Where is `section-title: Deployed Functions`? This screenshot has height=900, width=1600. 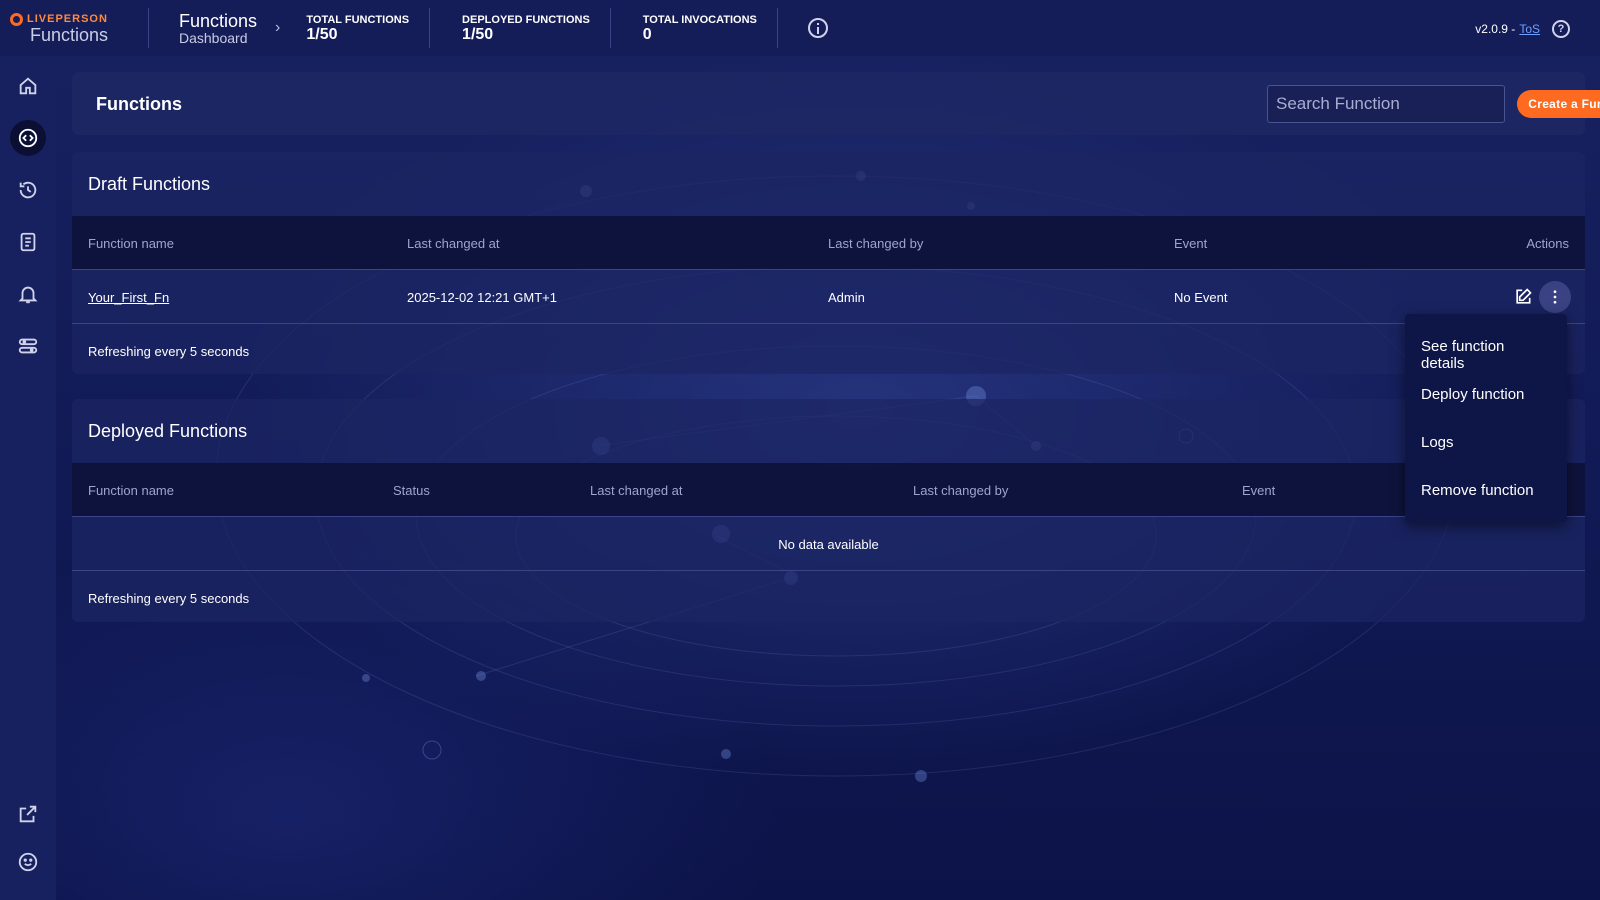 section-title: Deployed Functions is located at coordinates (168, 431).